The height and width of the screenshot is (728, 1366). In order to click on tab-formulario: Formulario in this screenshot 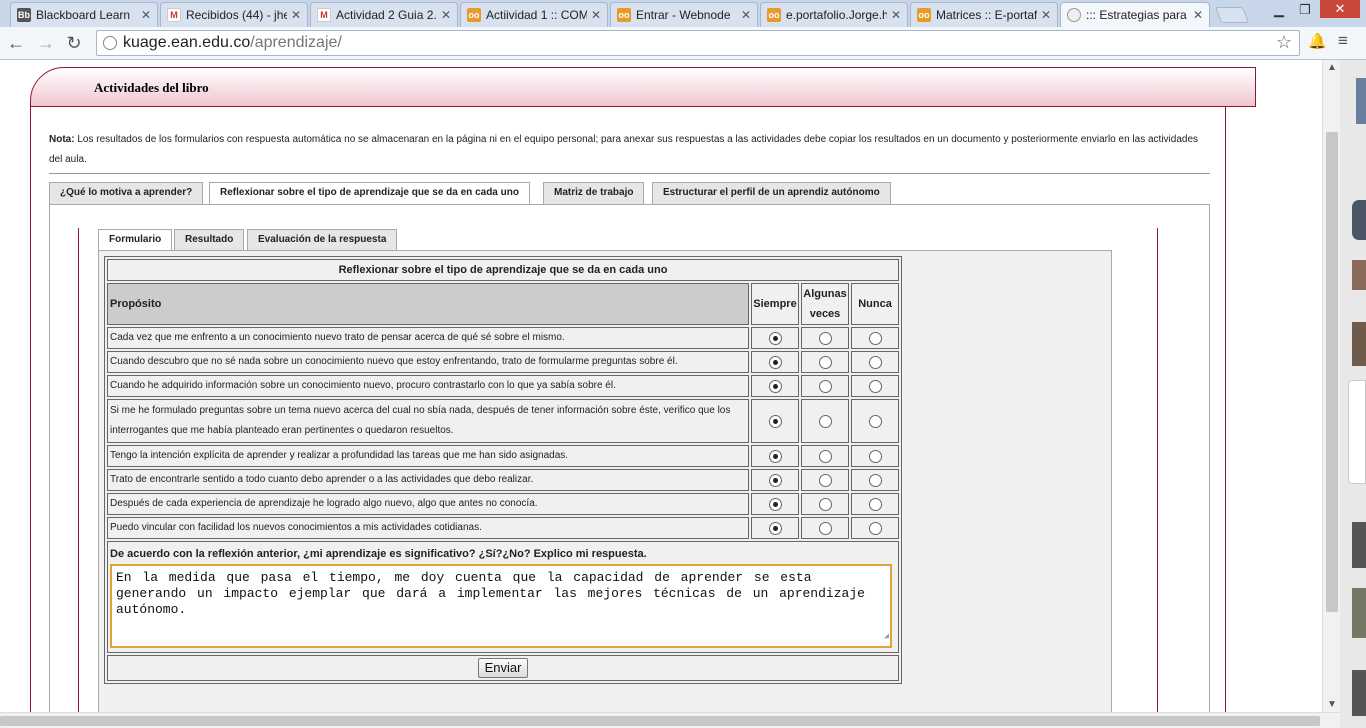, I will do `click(135, 240)`.